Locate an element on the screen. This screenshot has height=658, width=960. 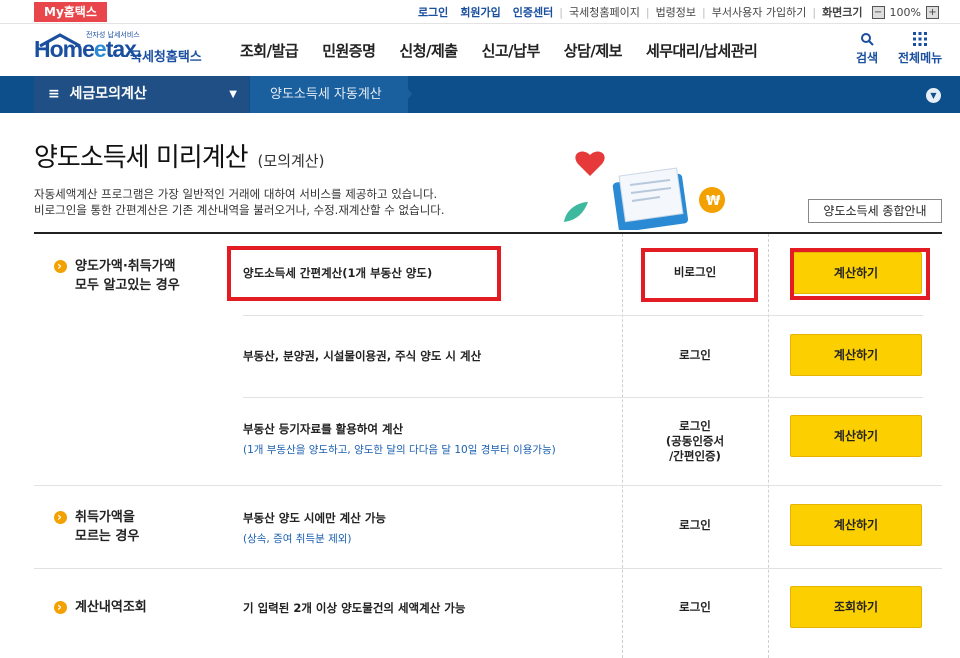
all-menu-label: 전체메뉴 is located at coordinates (920, 58).